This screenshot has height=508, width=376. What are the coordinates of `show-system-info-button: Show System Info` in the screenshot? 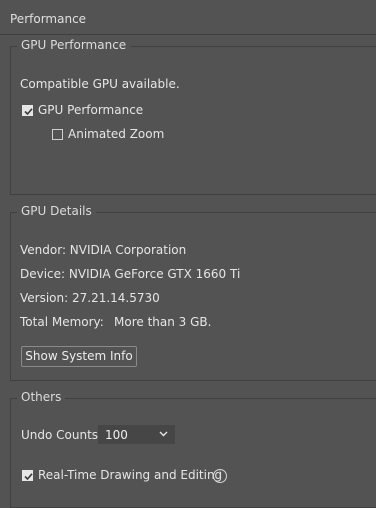 It's located at (79, 356).